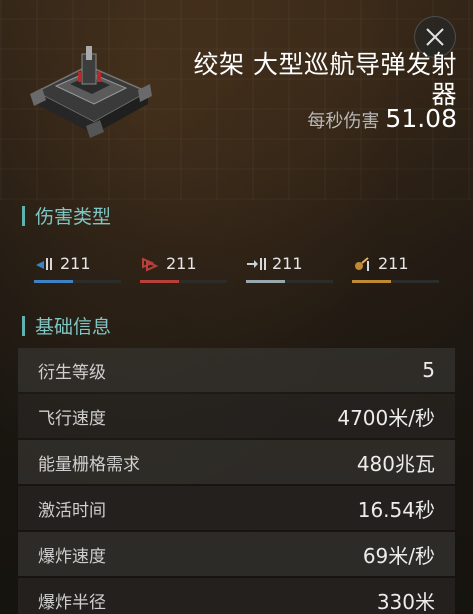 Image resolution: width=473 pixels, height=614 pixels. Describe the element at coordinates (435, 37) in the screenshot. I see `close-icon` at that location.